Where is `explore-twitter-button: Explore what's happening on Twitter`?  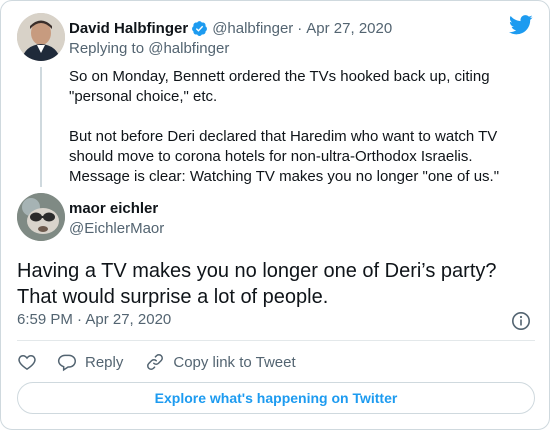
explore-twitter-button: Explore what's happening on Twitter is located at coordinates (276, 398).